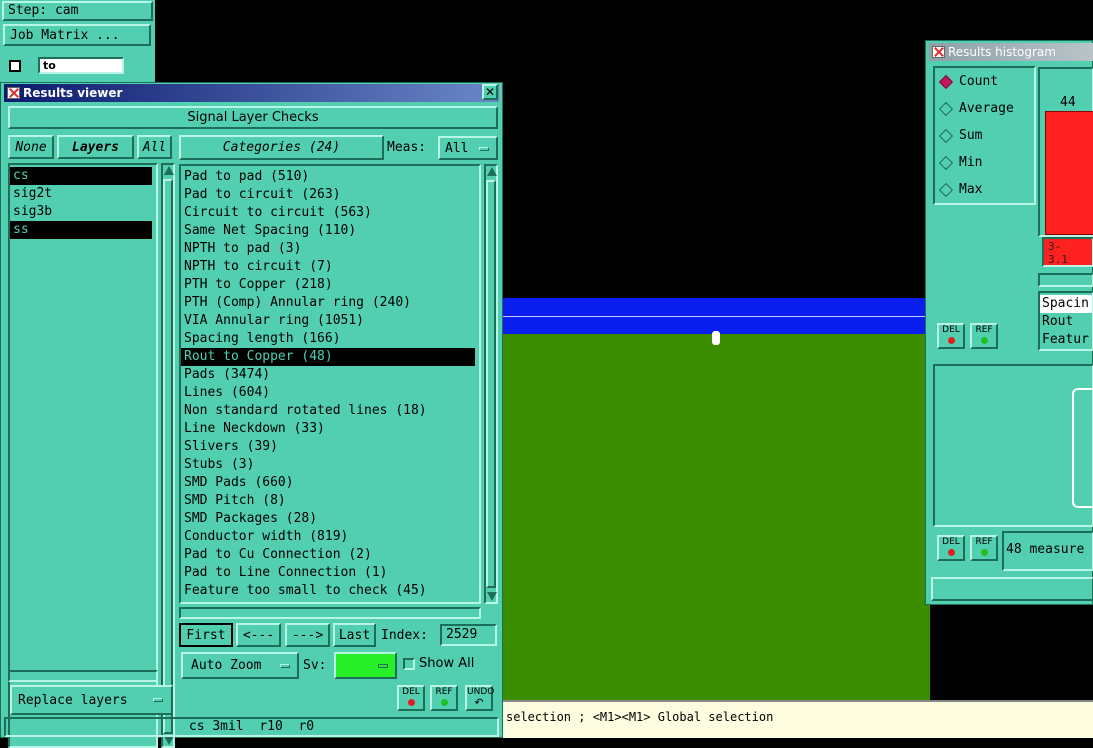 The image size is (1093, 748). What do you see at coordinates (330, 213) in the screenshot?
I see `category-item: Circuit to circuit (563)` at bounding box center [330, 213].